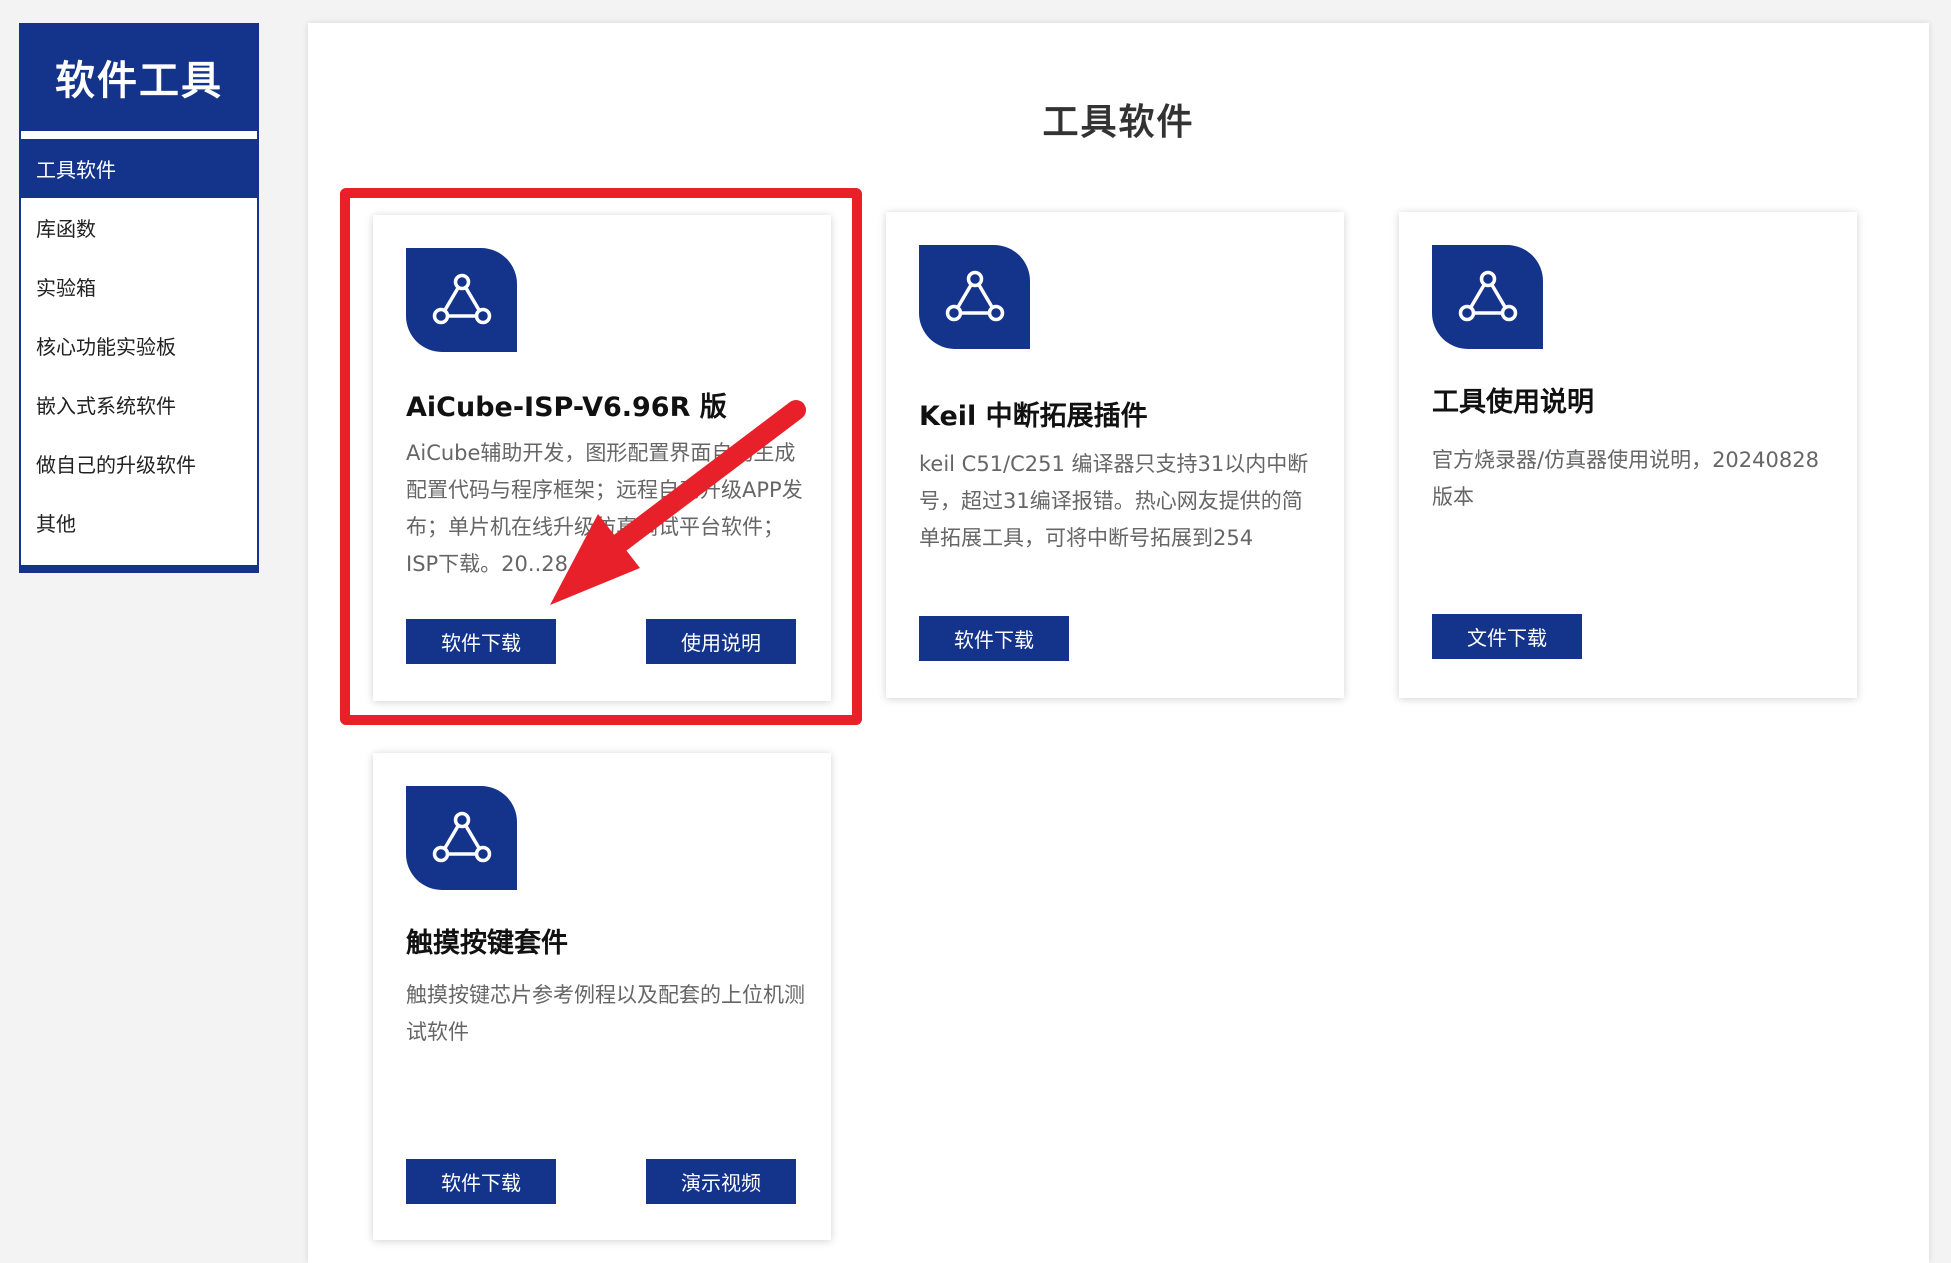 The width and height of the screenshot is (1951, 1263). I want to click on sidebar-item-embedded: 嵌入式系统软件, so click(139, 404).